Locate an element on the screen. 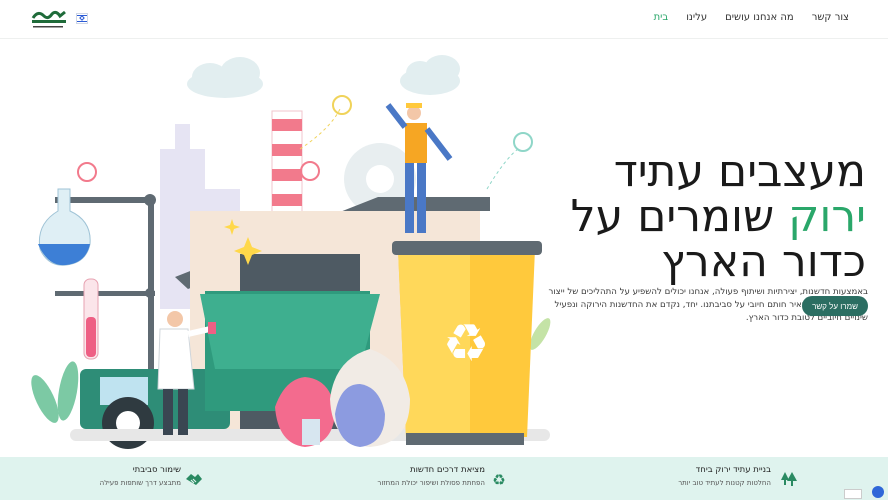 The image size is (888, 500). feature-title: בניית עתיד ירוק ביחד is located at coordinates (733, 470).